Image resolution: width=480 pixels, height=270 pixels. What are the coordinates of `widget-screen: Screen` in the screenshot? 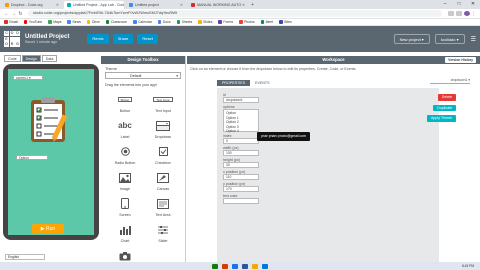 It's located at (125, 206).